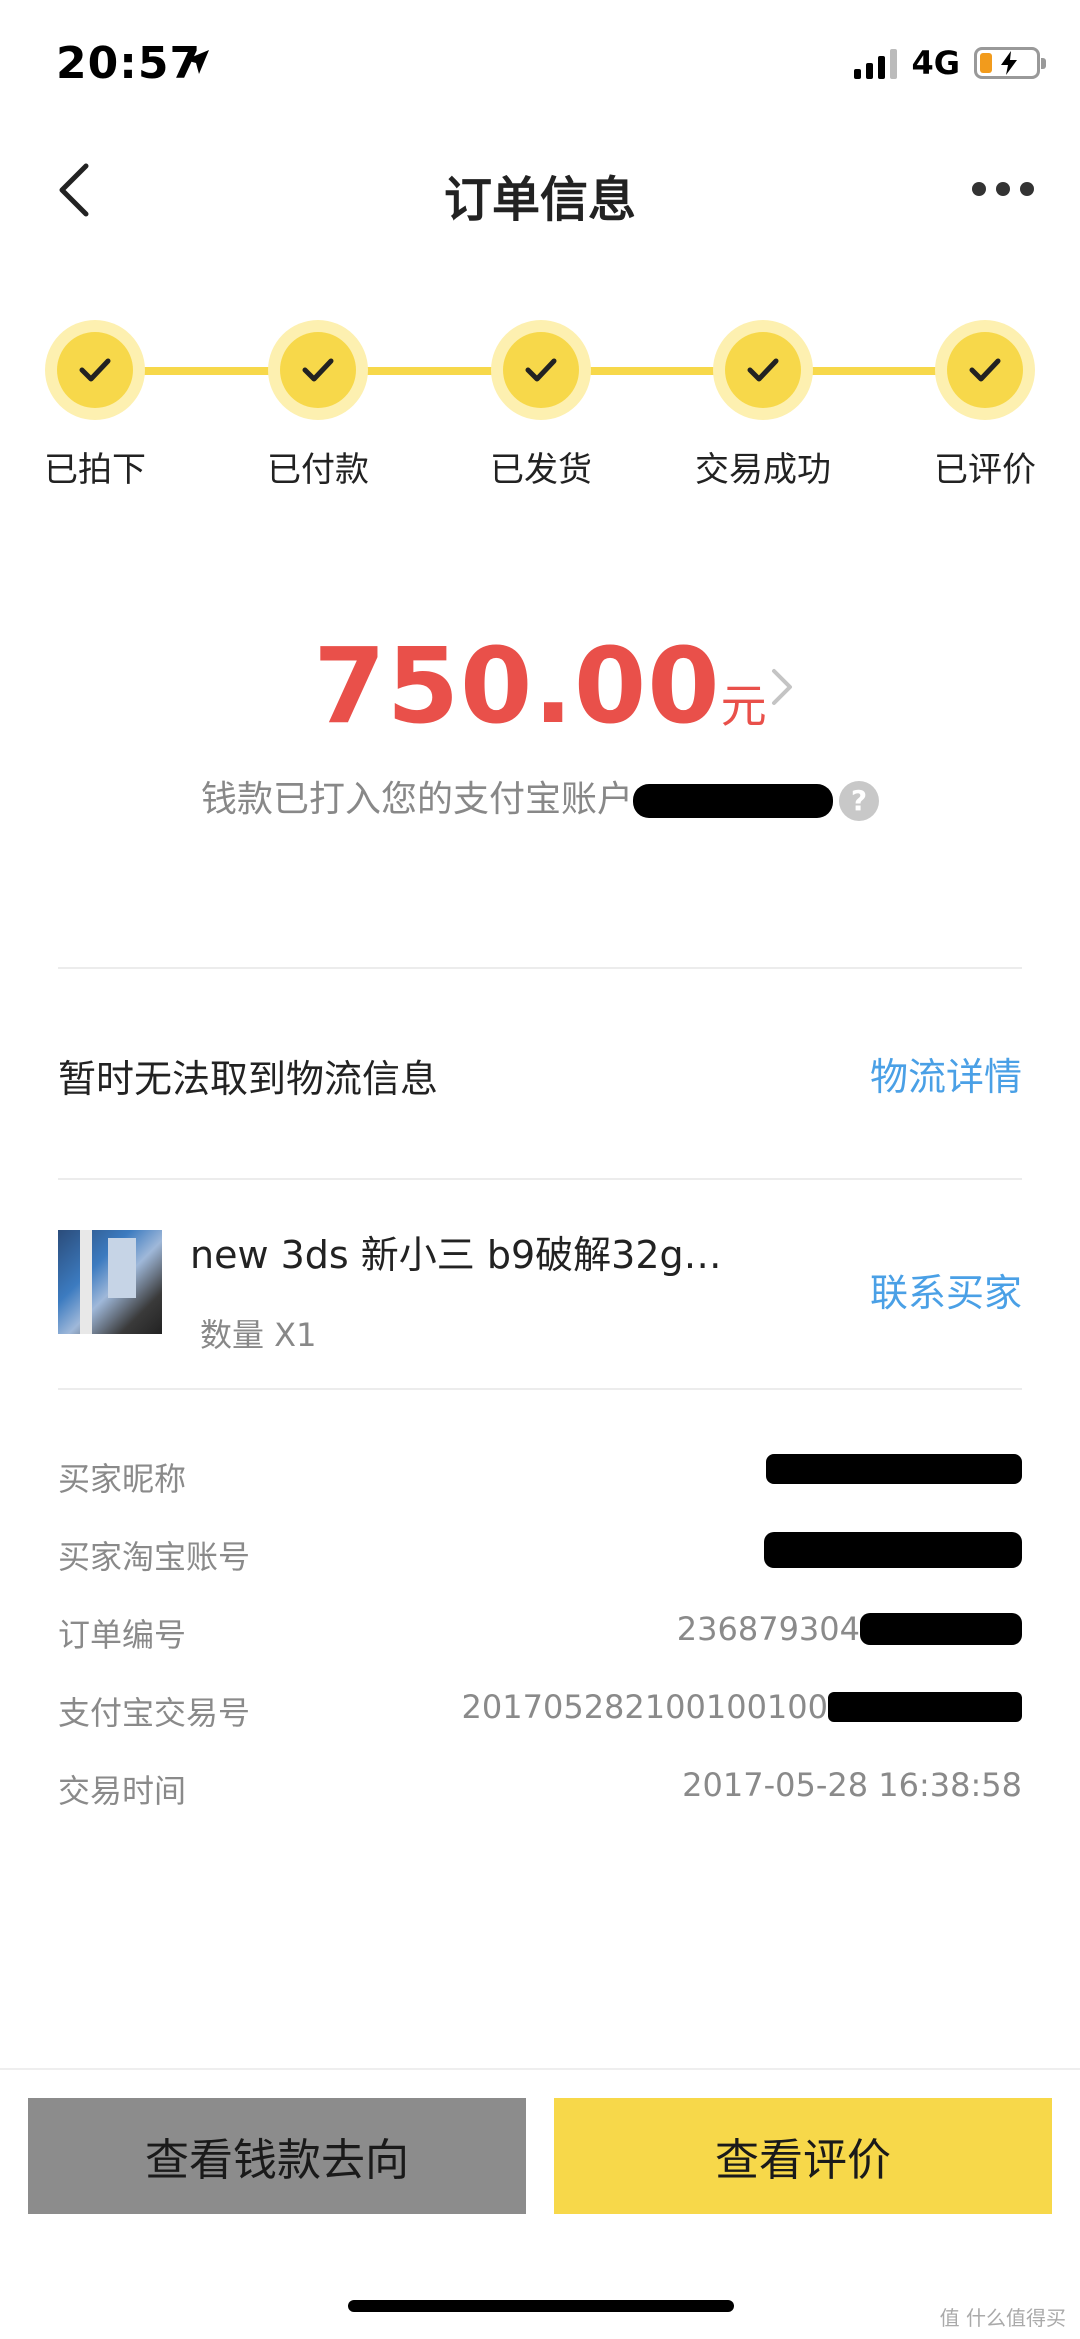 The height and width of the screenshot is (2339, 1080). I want to click on info-row-buyer-nickname: 买家昵称, so click(540, 1479).